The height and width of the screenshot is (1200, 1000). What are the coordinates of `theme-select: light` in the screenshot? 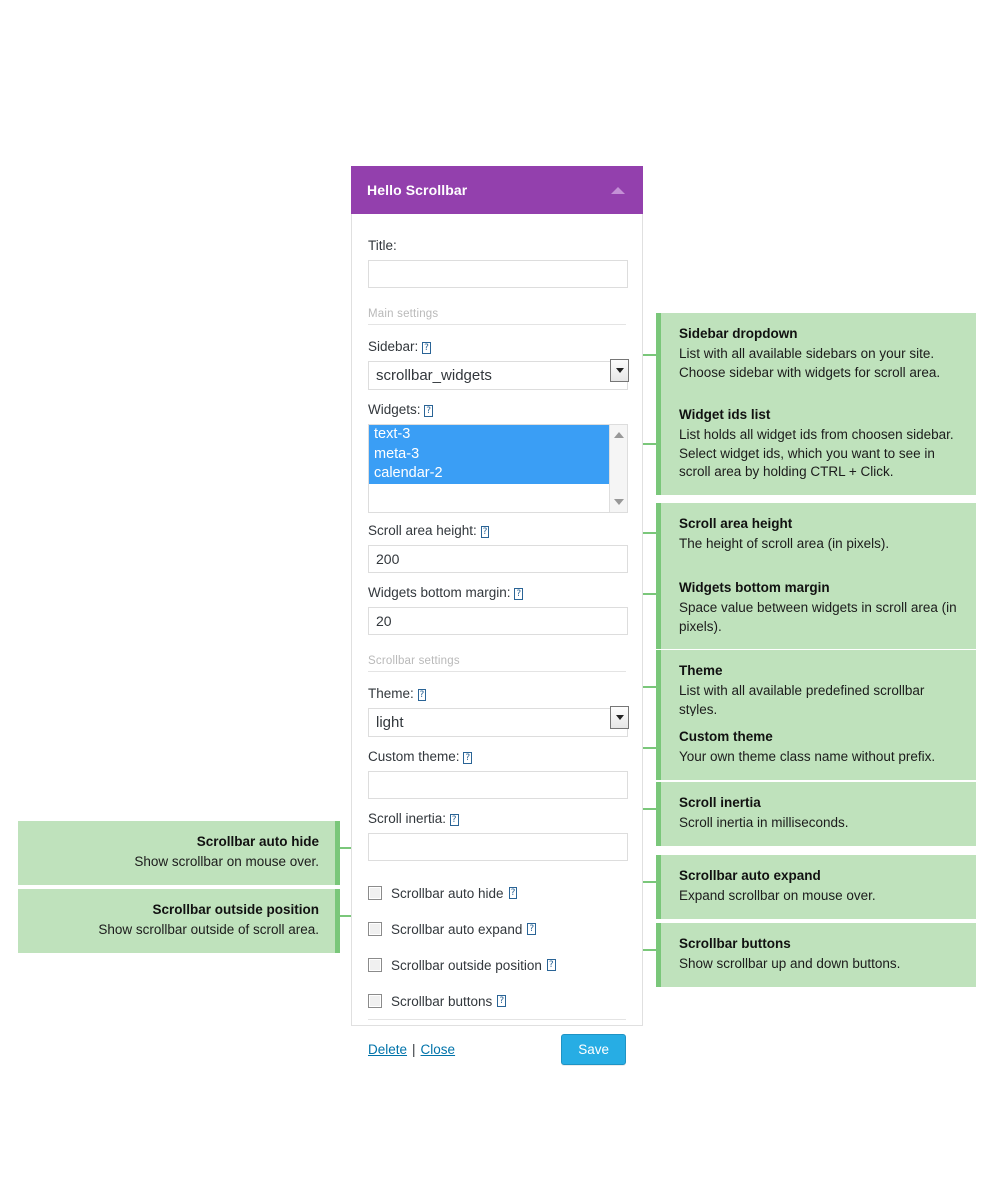 It's located at (498, 721).